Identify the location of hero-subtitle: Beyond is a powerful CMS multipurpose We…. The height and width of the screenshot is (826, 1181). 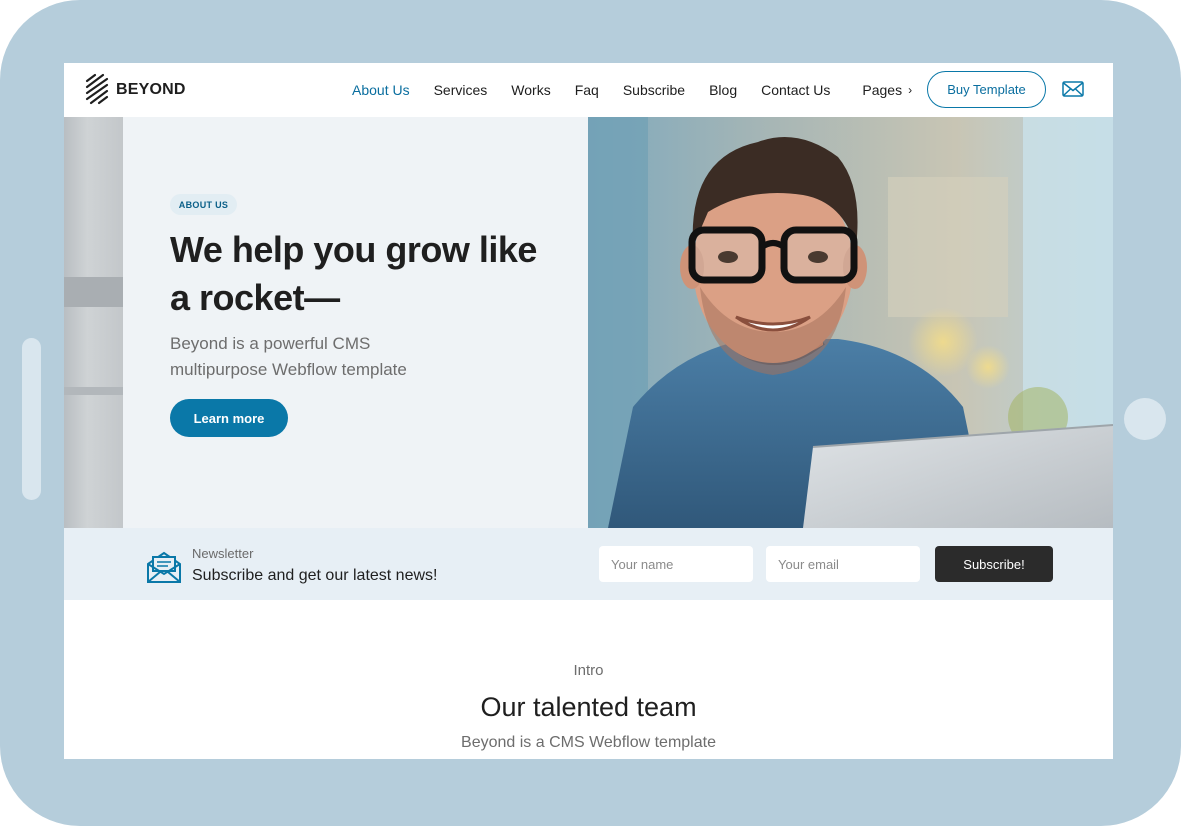
(320, 357).